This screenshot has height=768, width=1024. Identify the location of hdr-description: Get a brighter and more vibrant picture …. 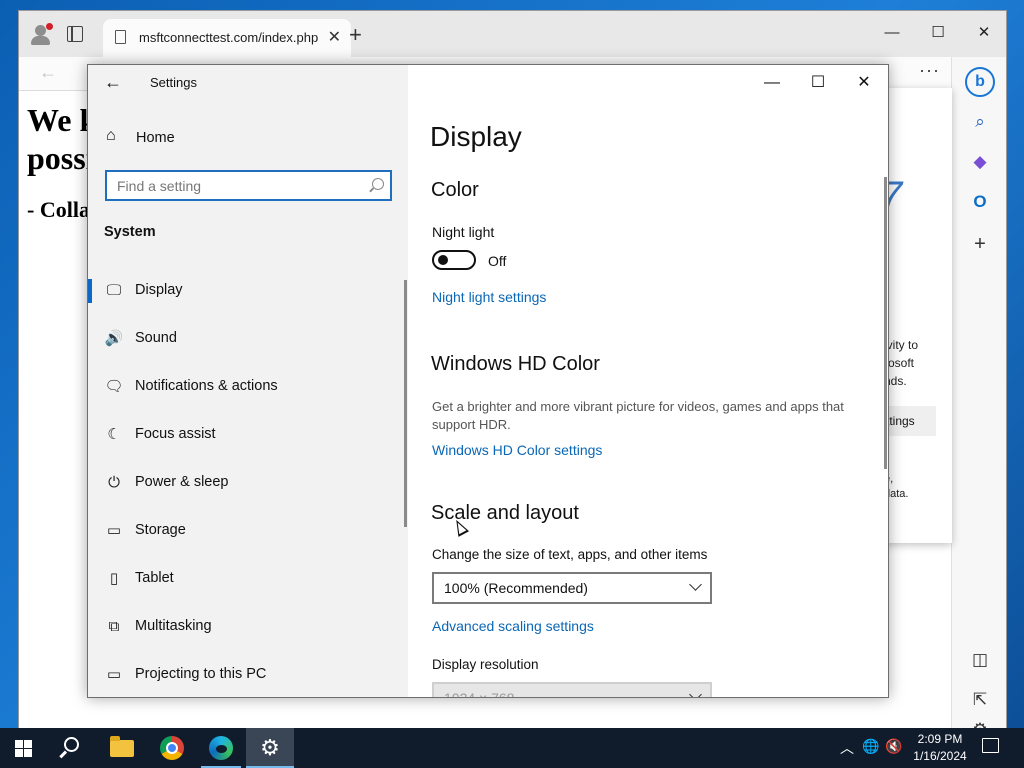
(638, 415).